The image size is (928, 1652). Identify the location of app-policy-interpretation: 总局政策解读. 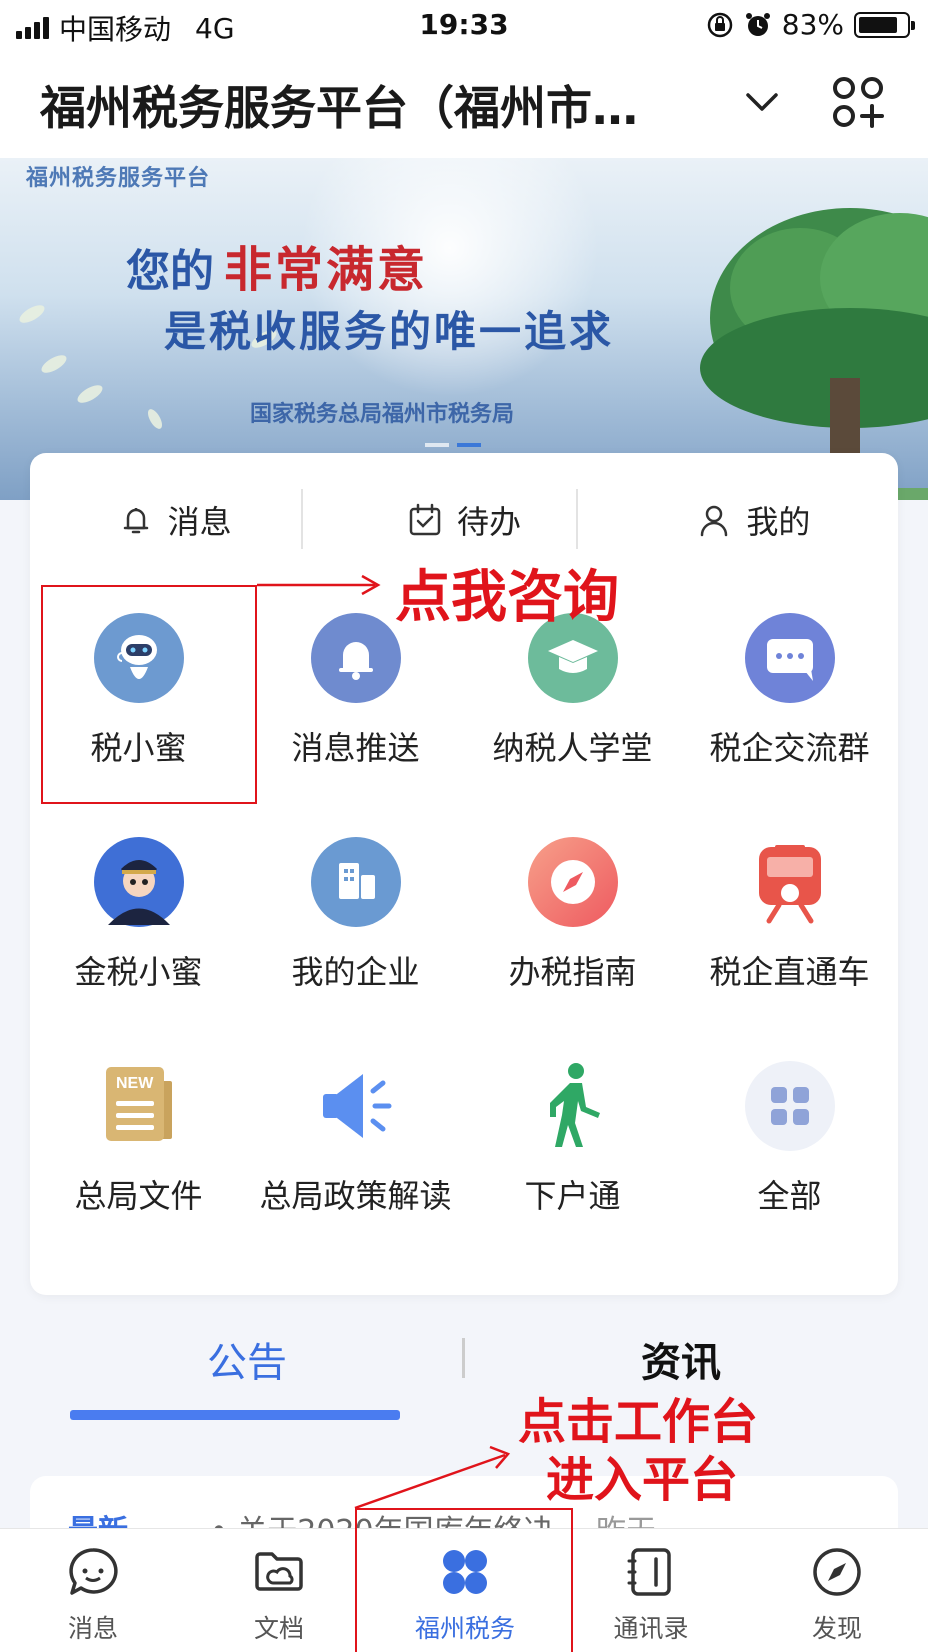
(355, 1161).